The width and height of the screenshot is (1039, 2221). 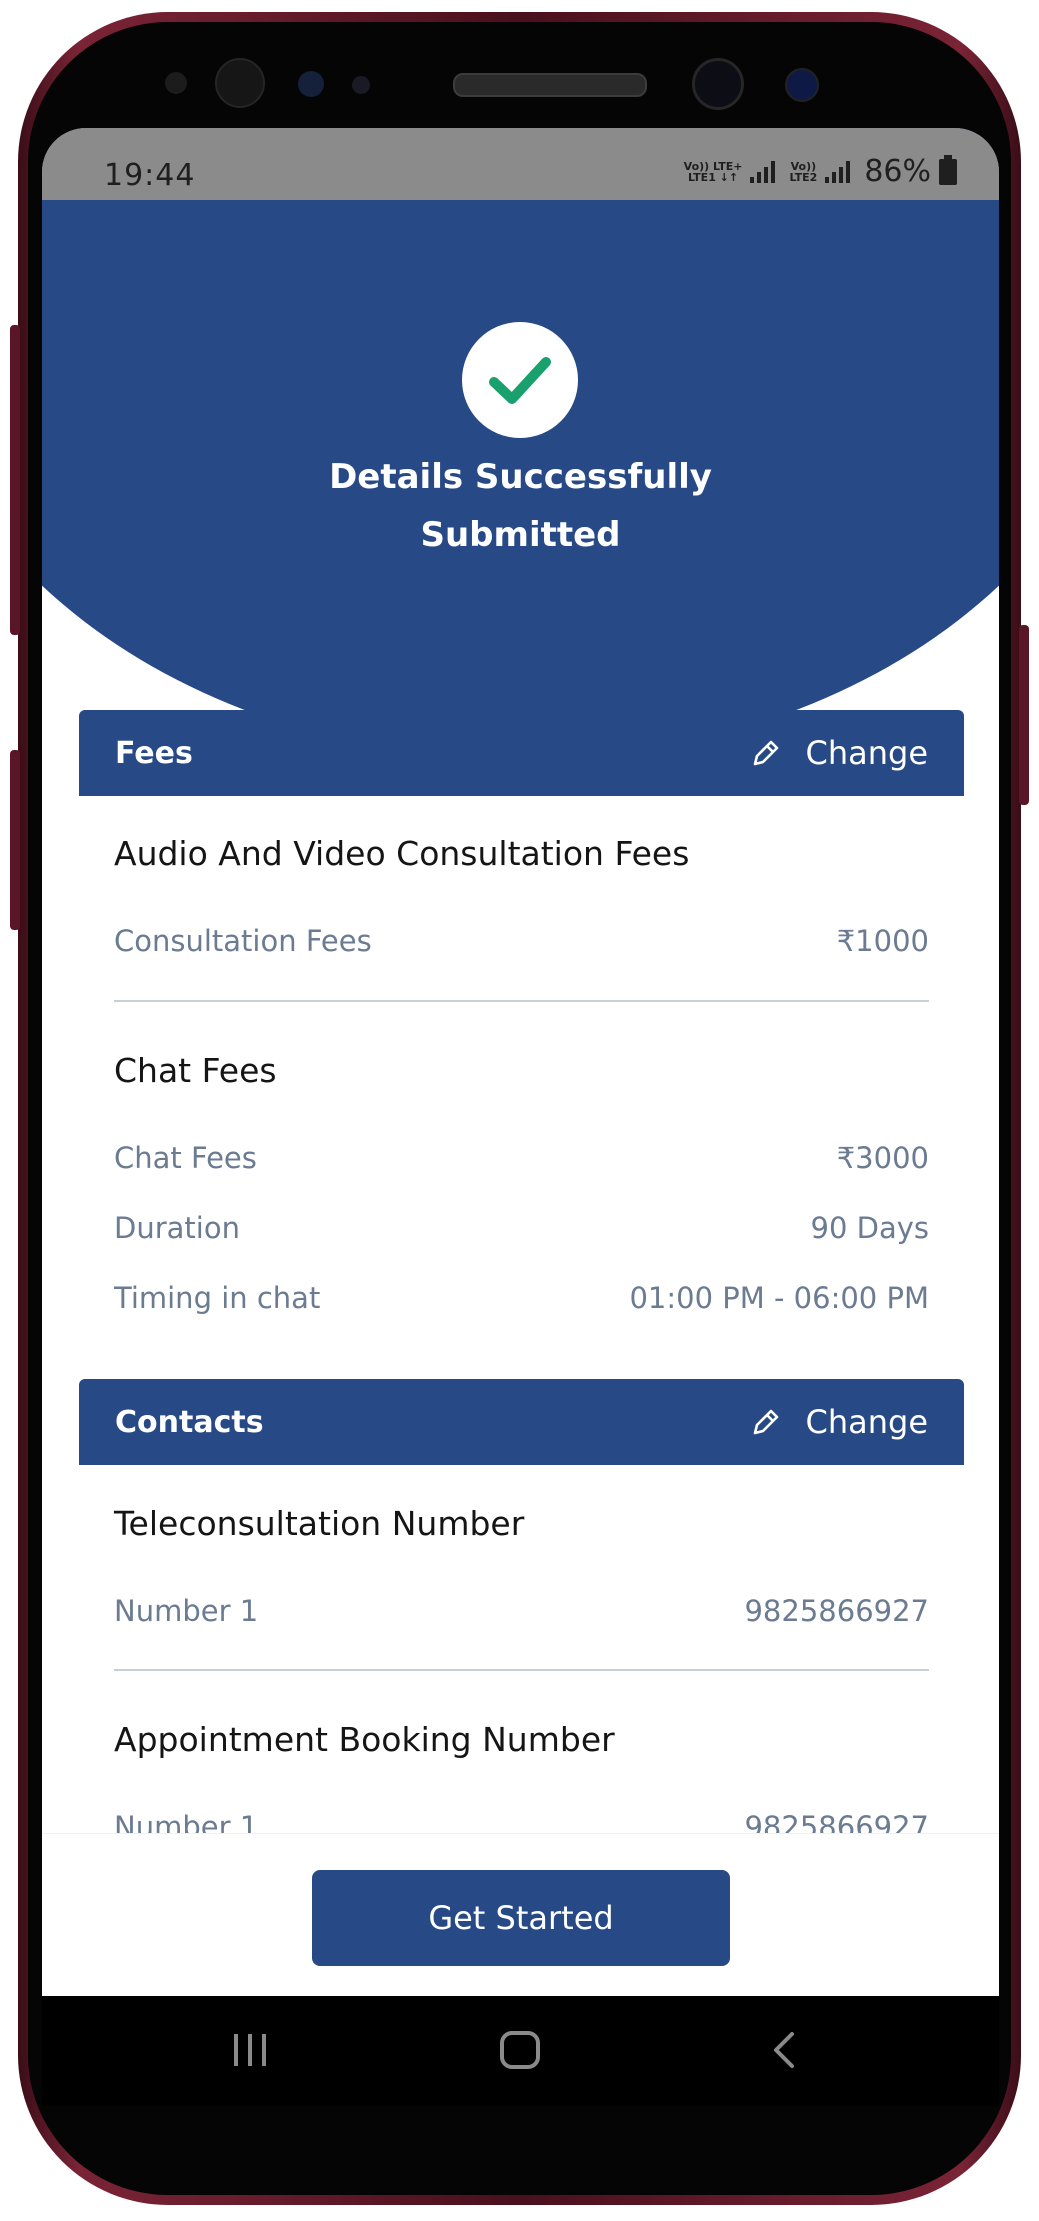 What do you see at coordinates (521, 1228) in the screenshot?
I see `duration-row: Duration 90 Days` at bounding box center [521, 1228].